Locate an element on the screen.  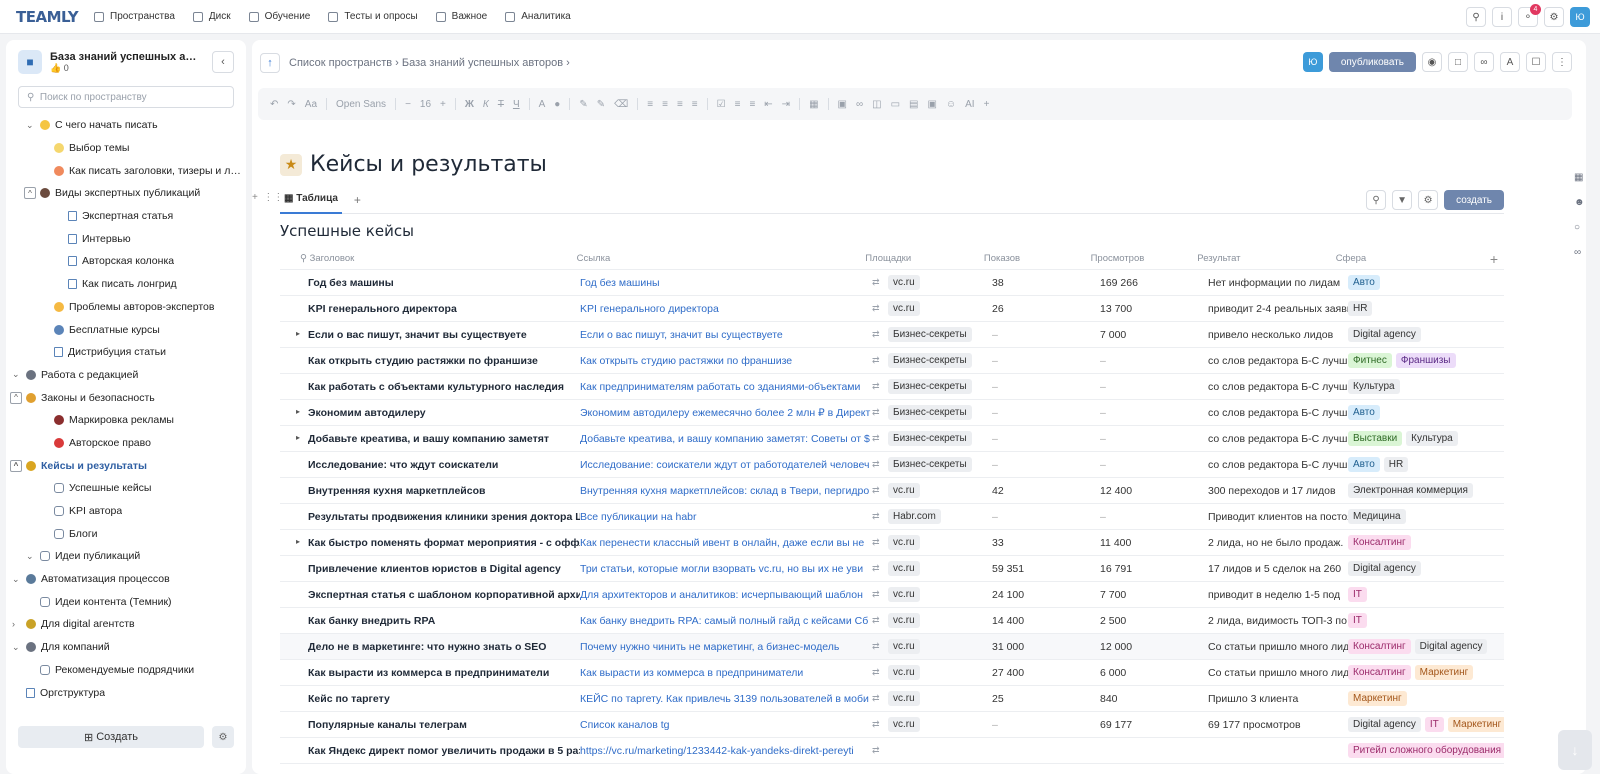
cell-result: 300 переходов и 17 лидов is located at coordinates (1278, 491).